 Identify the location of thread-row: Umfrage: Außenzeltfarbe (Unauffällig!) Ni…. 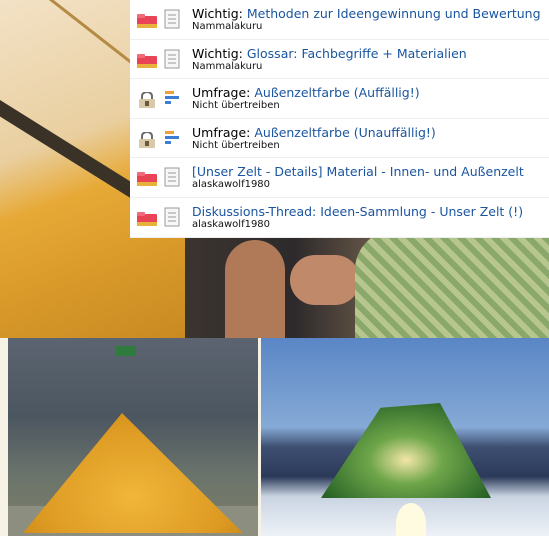
(339, 139).